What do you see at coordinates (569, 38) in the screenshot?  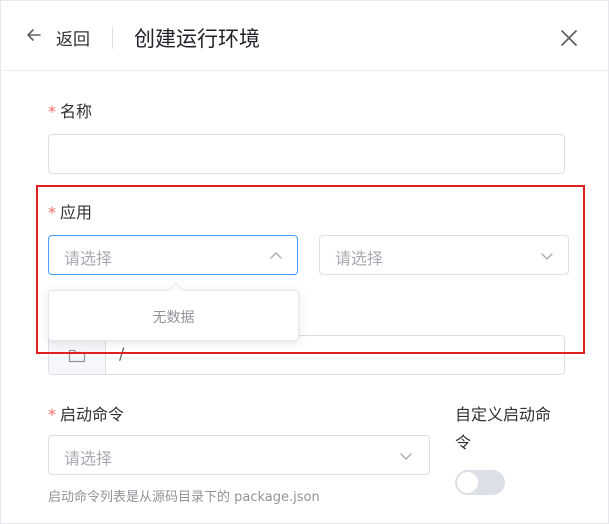 I see `close-icon` at bounding box center [569, 38].